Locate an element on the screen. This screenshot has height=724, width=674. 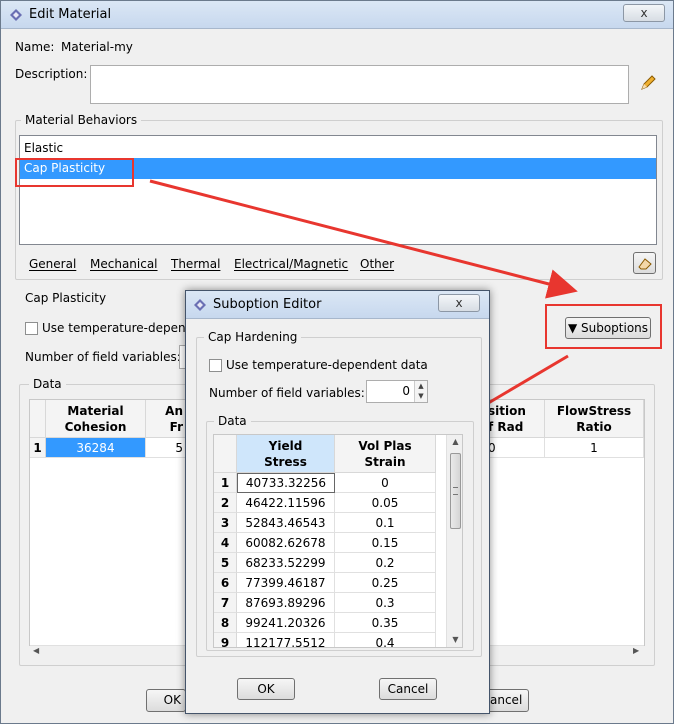
description-label: Description: is located at coordinates (51, 74).